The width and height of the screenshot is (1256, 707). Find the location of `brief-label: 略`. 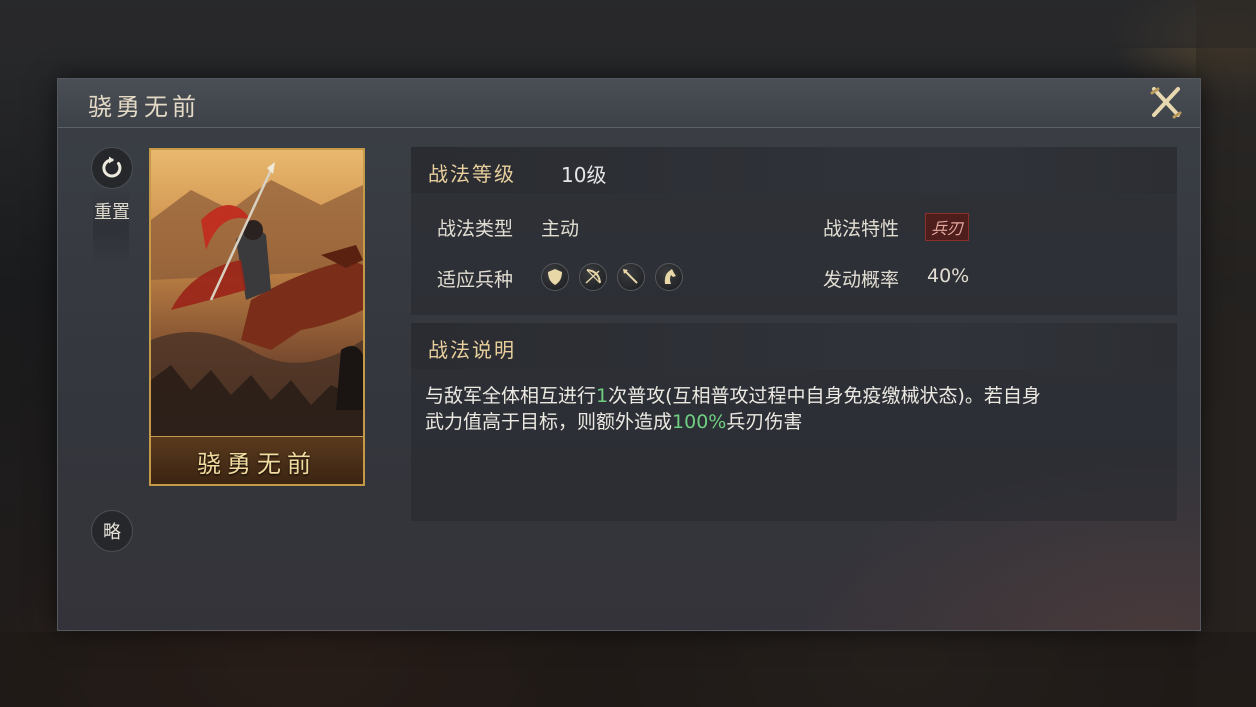

brief-label: 略 is located at coordinates (112, 532).